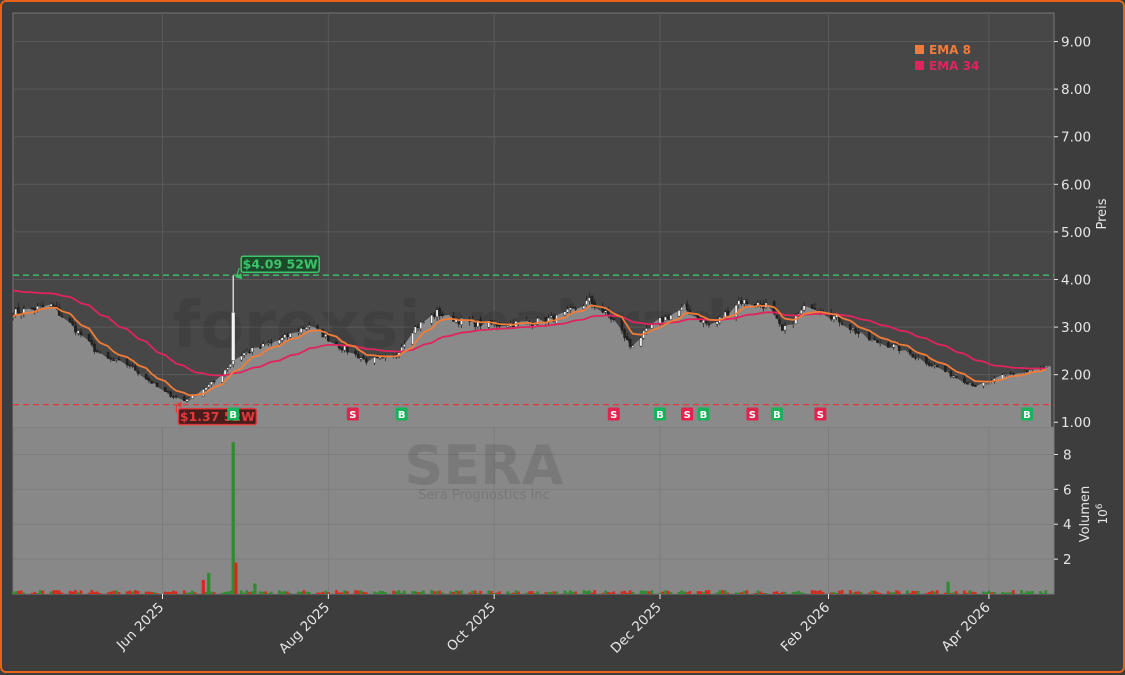 Image resolution: width=1125 pixels, height=675 pixels. Describe the element at coordinates (966, 627) in the screenshot. I see `time-tick-label: Apr 2026` at that location.